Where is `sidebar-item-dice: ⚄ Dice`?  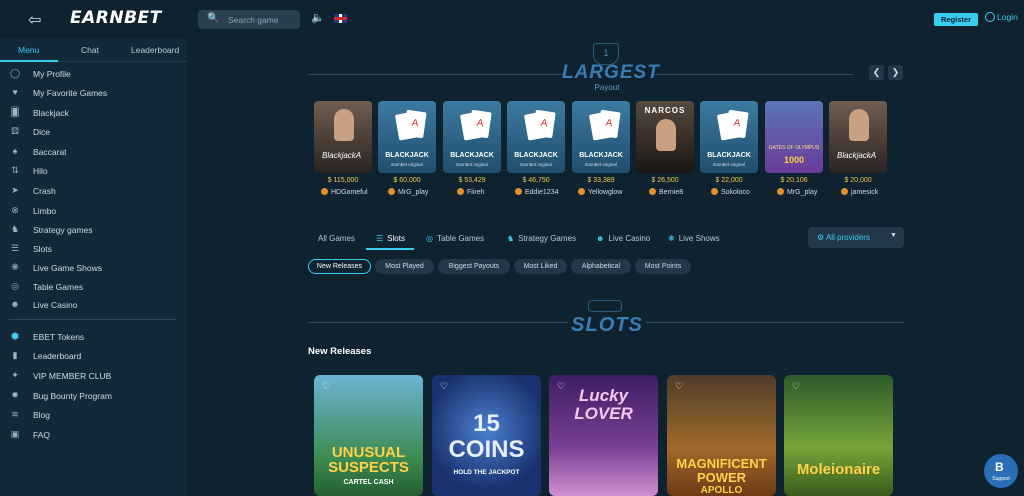
sidebar-item-dice: ⚄ Dice is located at coordinates (94, 132).